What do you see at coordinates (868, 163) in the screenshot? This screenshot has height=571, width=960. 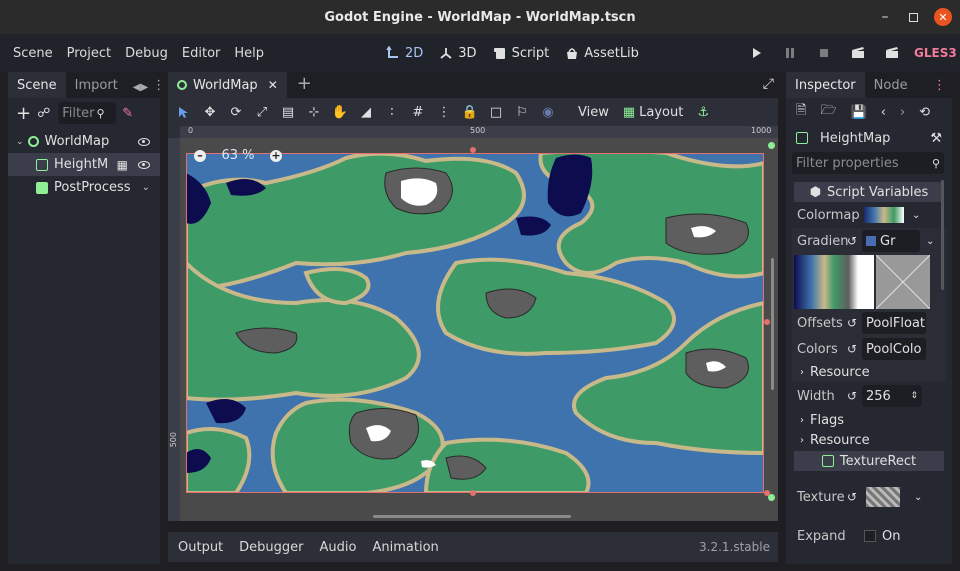 I see `filter-properties-input: Filter properties ⚲` at bounding box center [868, 163].